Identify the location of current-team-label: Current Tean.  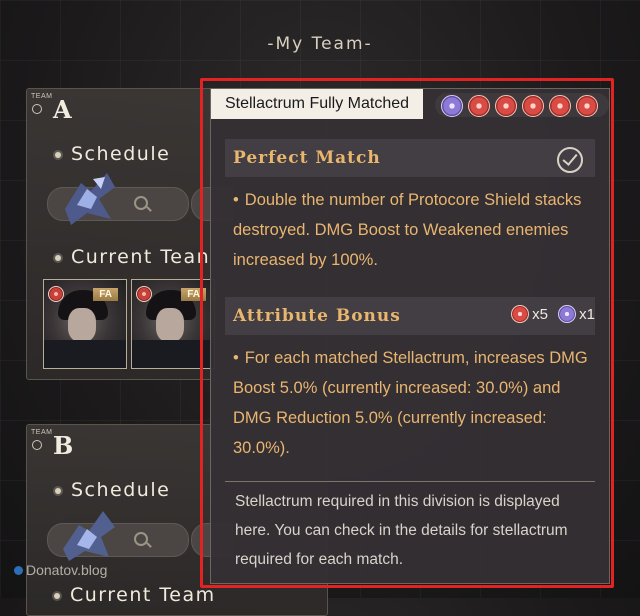
(141, 257).